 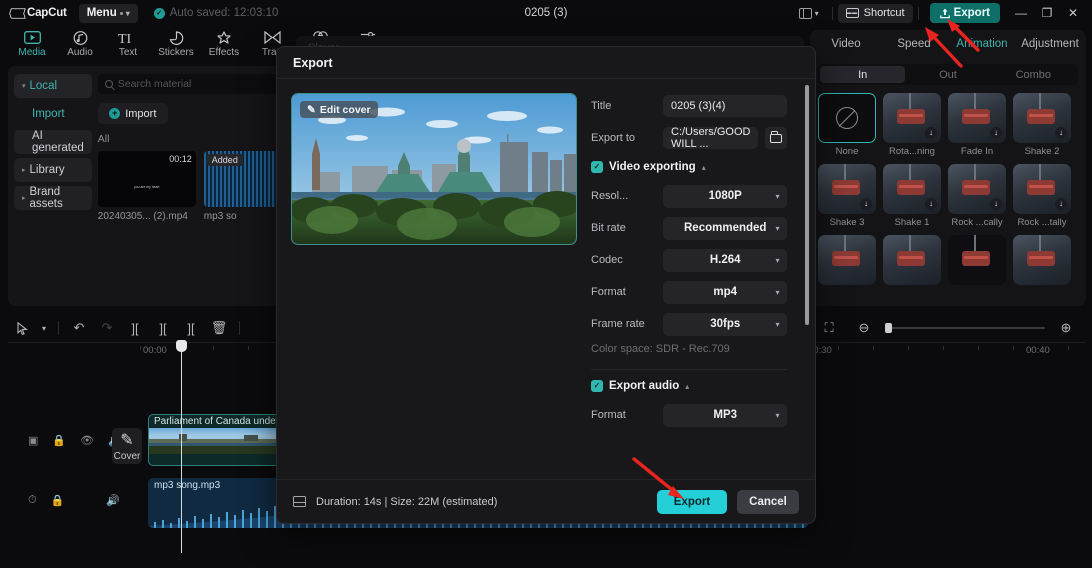 I want to click on format-select: mp4 ▾, so click(x=725, y=292).